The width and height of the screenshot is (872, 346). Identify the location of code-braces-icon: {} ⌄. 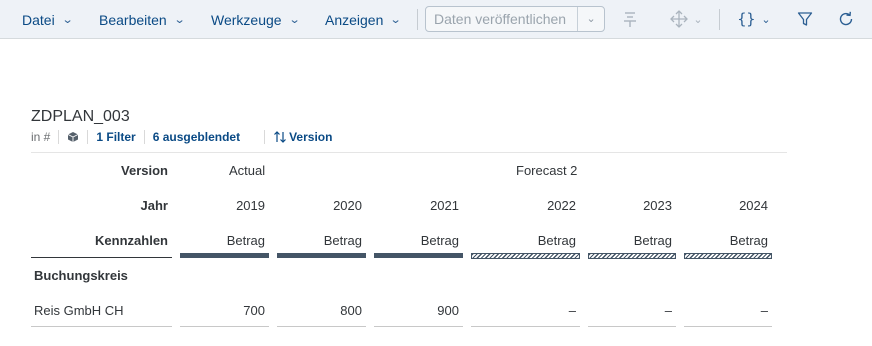
(754, 19).